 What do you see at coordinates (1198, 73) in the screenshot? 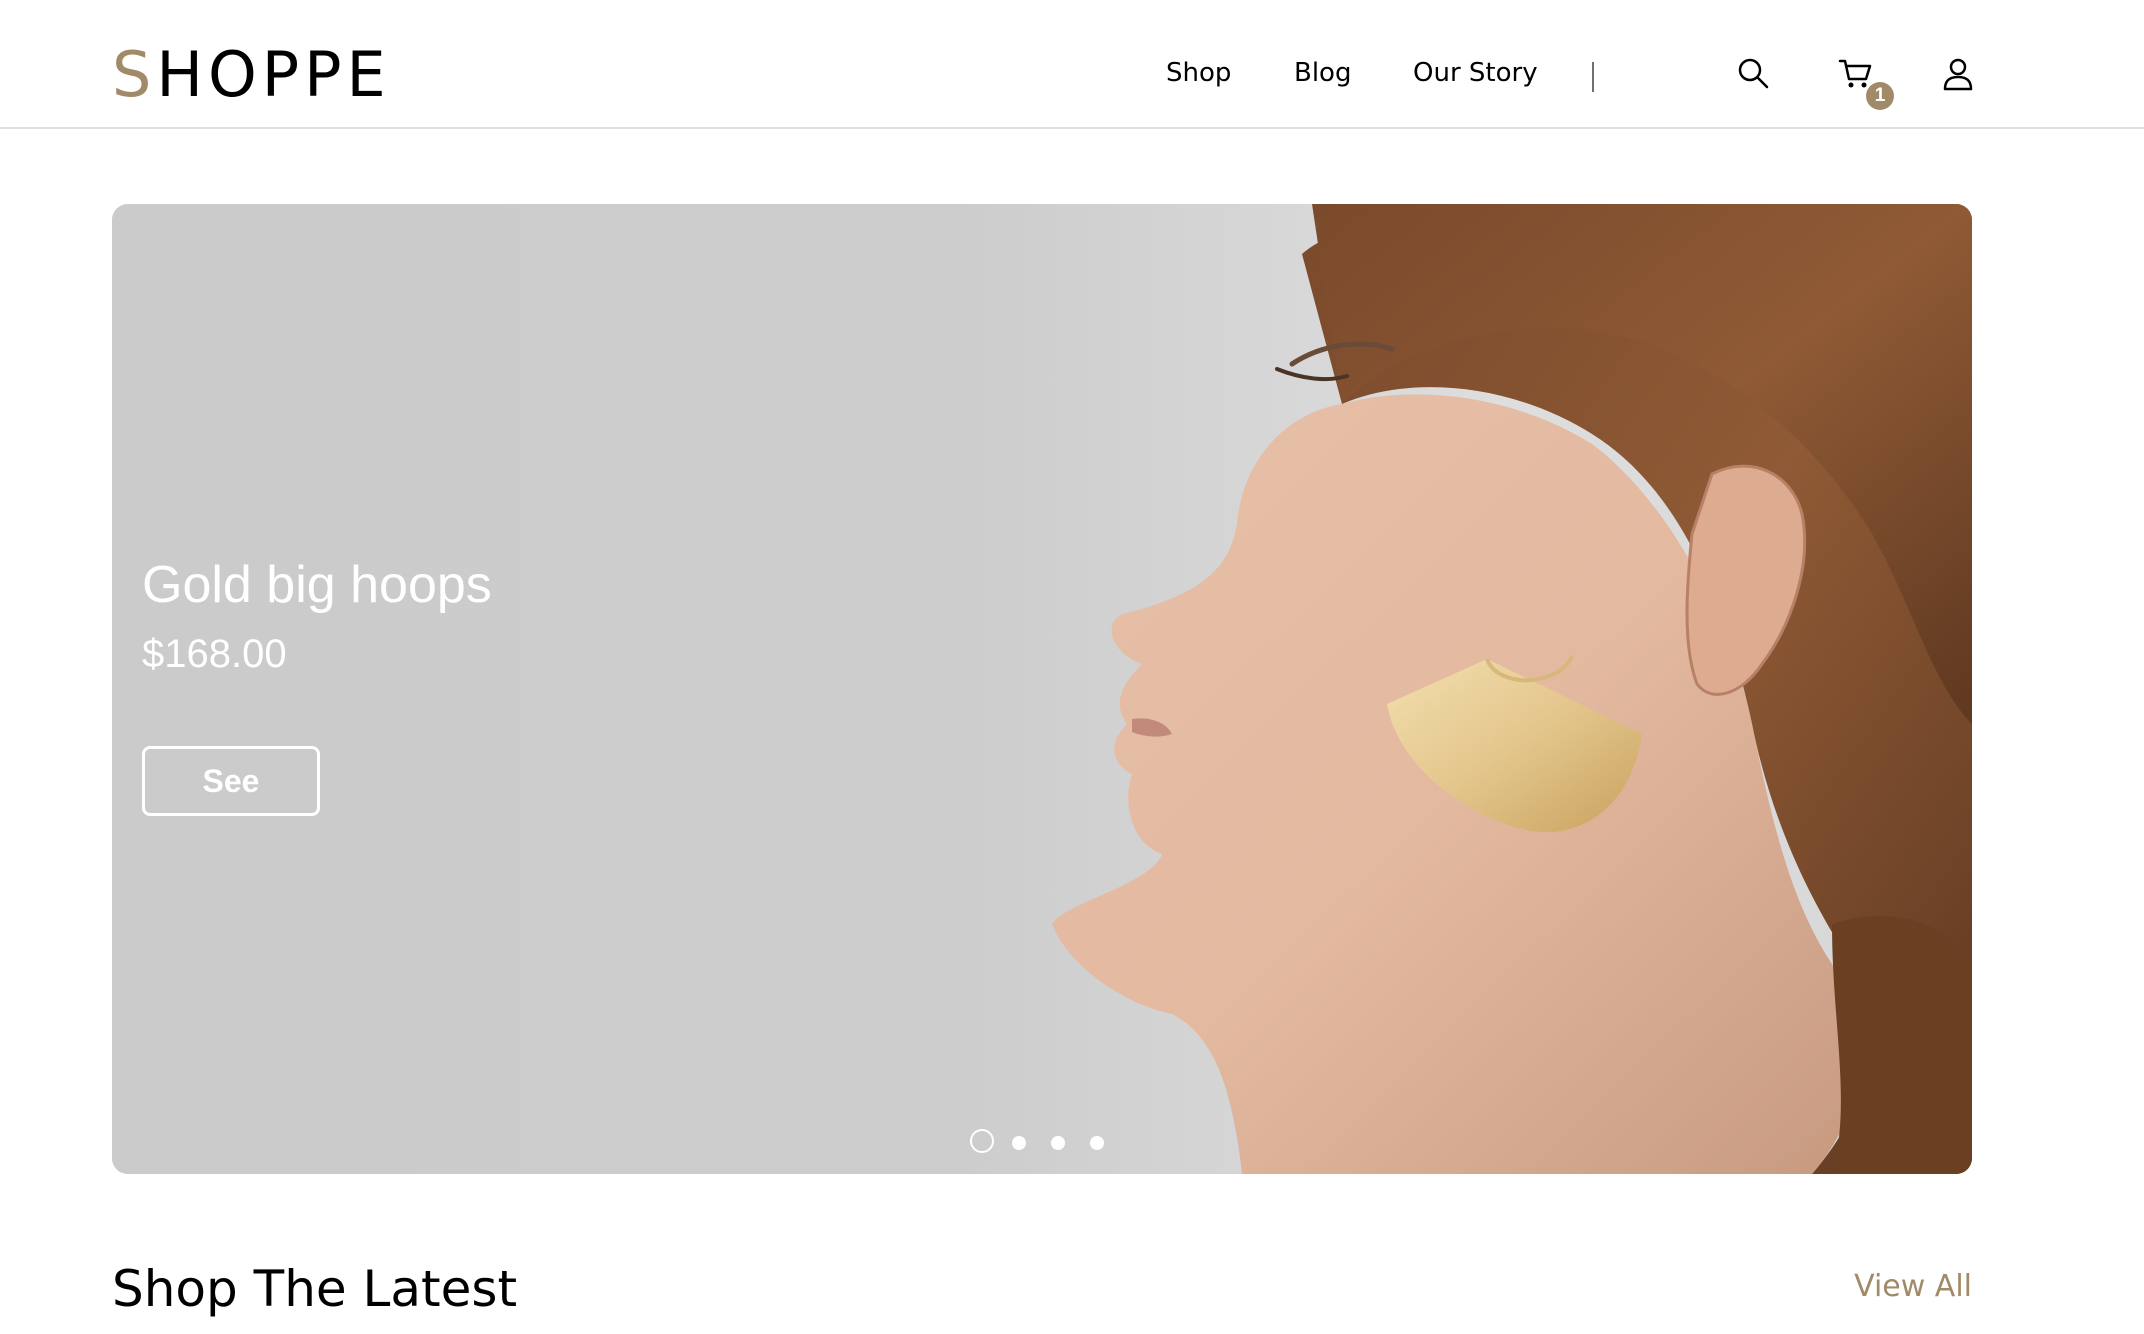
I see `nav-shop: Shop` at bounding box center [1198, 73].